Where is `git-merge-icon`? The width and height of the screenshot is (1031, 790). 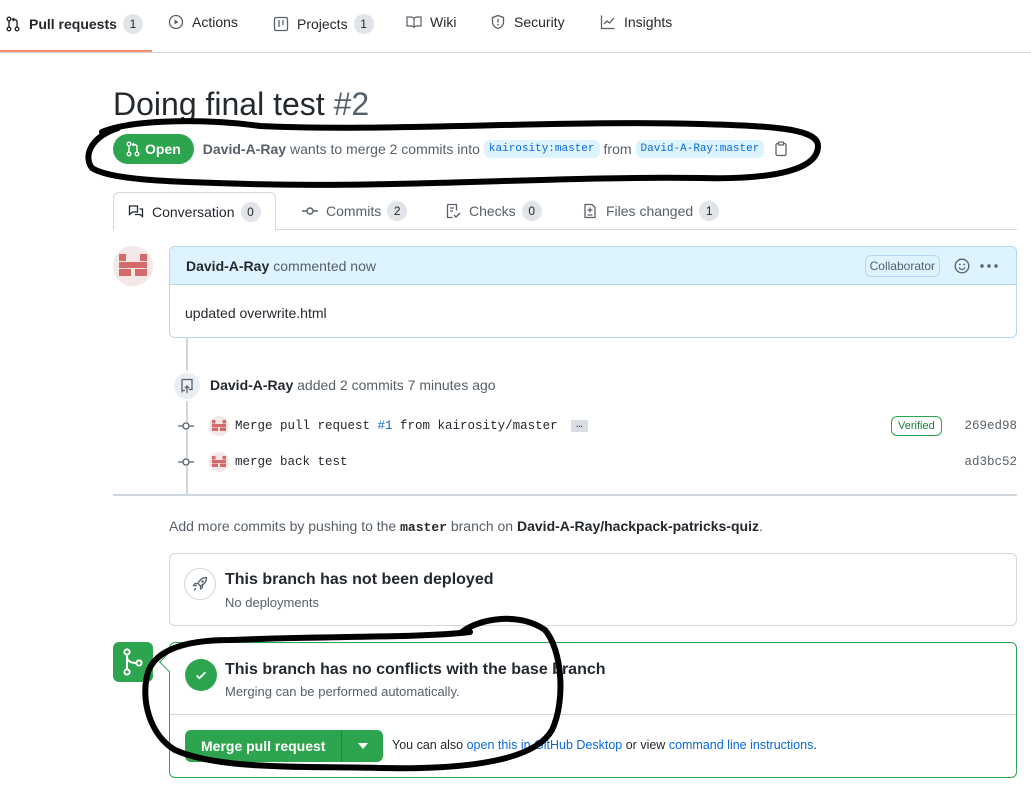
git-merge-icon is located at coordinates (133, 662).